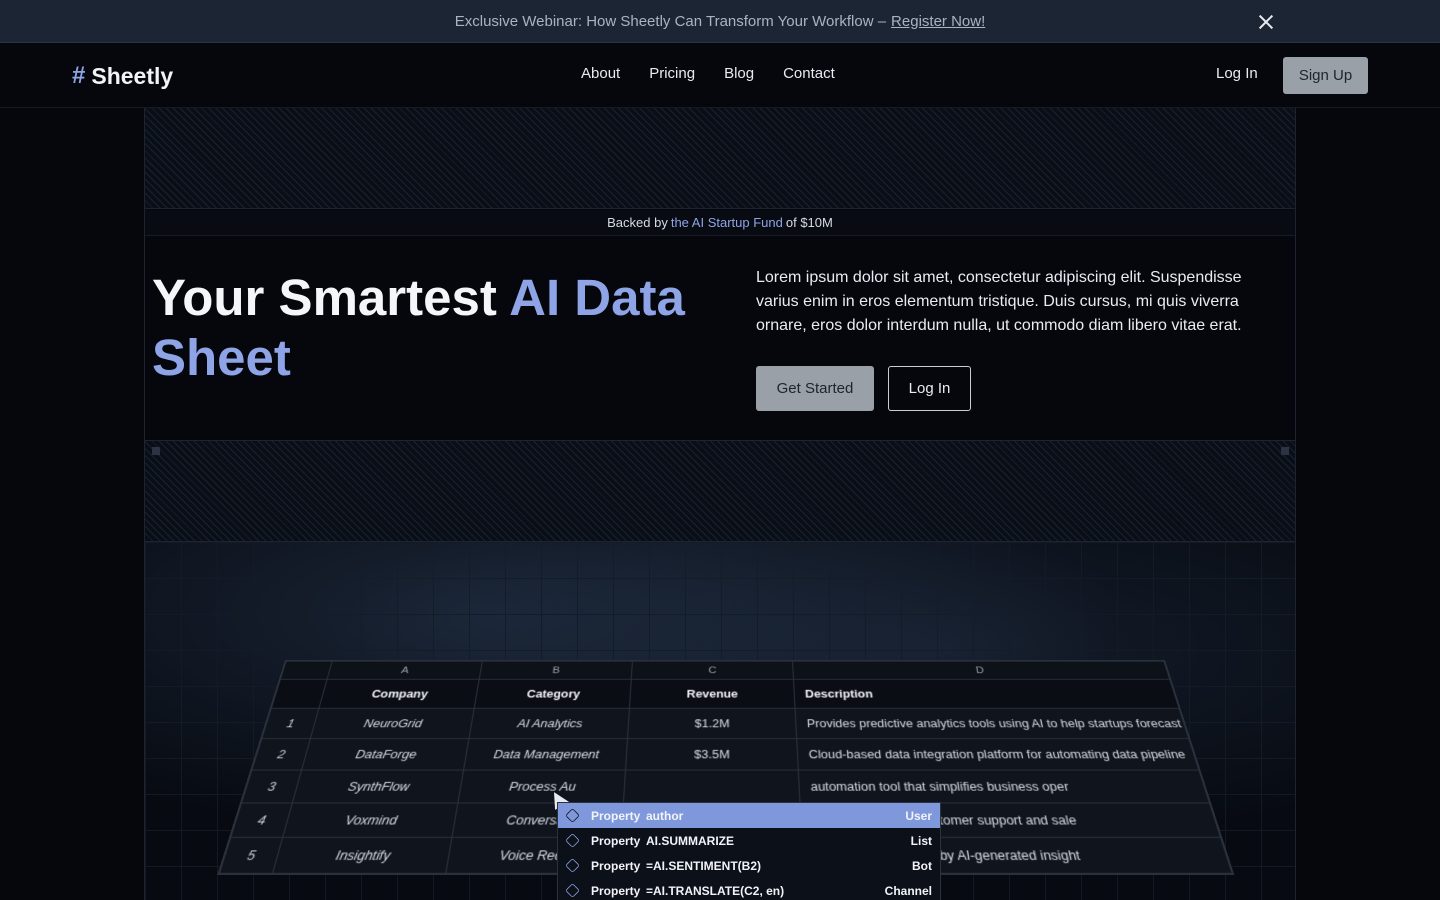 Image resolution: width=1440 pixels, height=900 pixels. What do you see at coordinates (132, 75) in the screenshot?
I see `brand-name: Sheetly` at bounding box center [132, 75].